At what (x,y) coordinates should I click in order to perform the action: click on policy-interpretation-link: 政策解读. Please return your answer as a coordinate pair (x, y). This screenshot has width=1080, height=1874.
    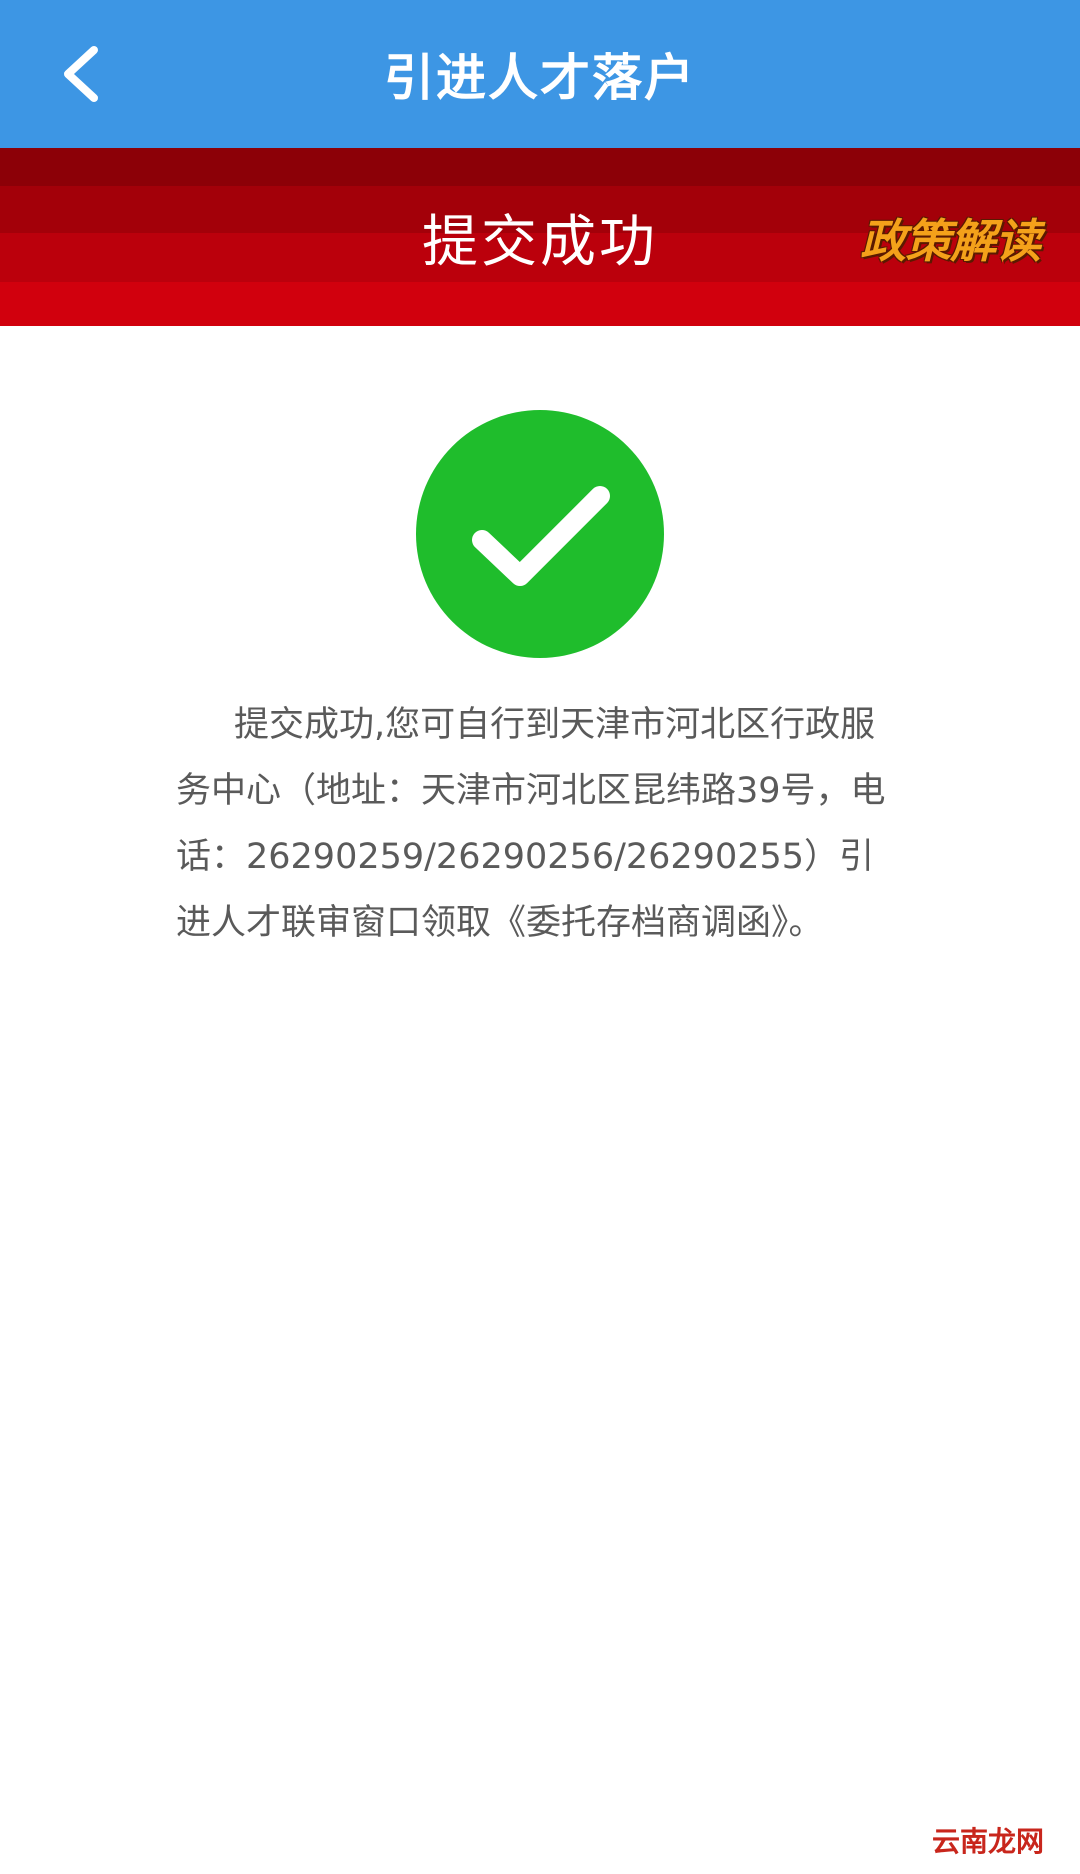
    Looking at the image, I should click on (950, 238).